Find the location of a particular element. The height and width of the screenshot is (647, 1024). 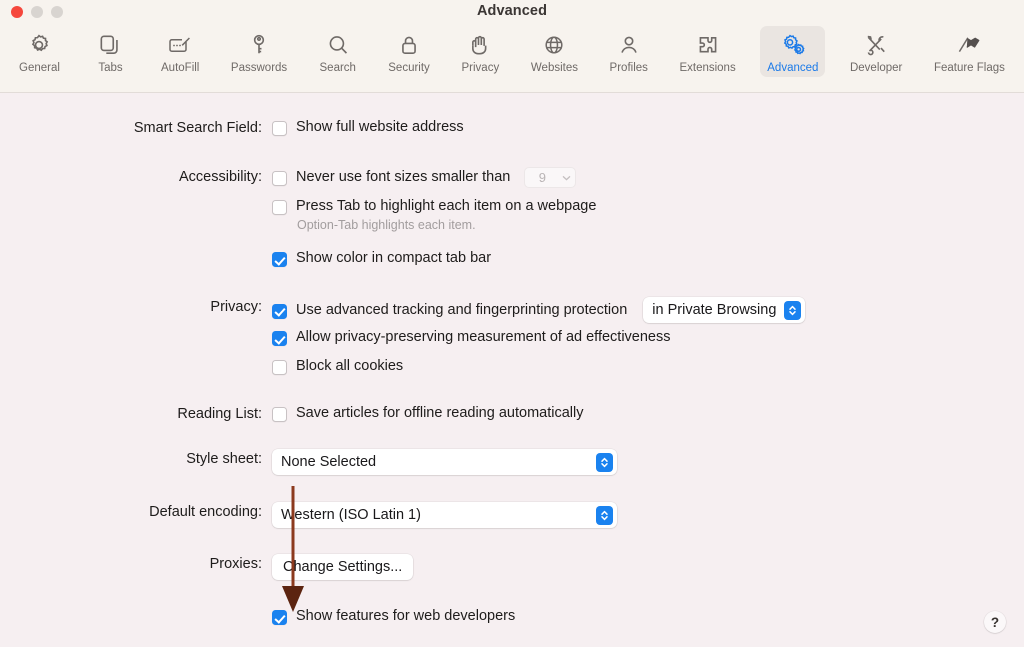

block-all-cookies-label: Block all cookies is located at coordinates (349, 366).